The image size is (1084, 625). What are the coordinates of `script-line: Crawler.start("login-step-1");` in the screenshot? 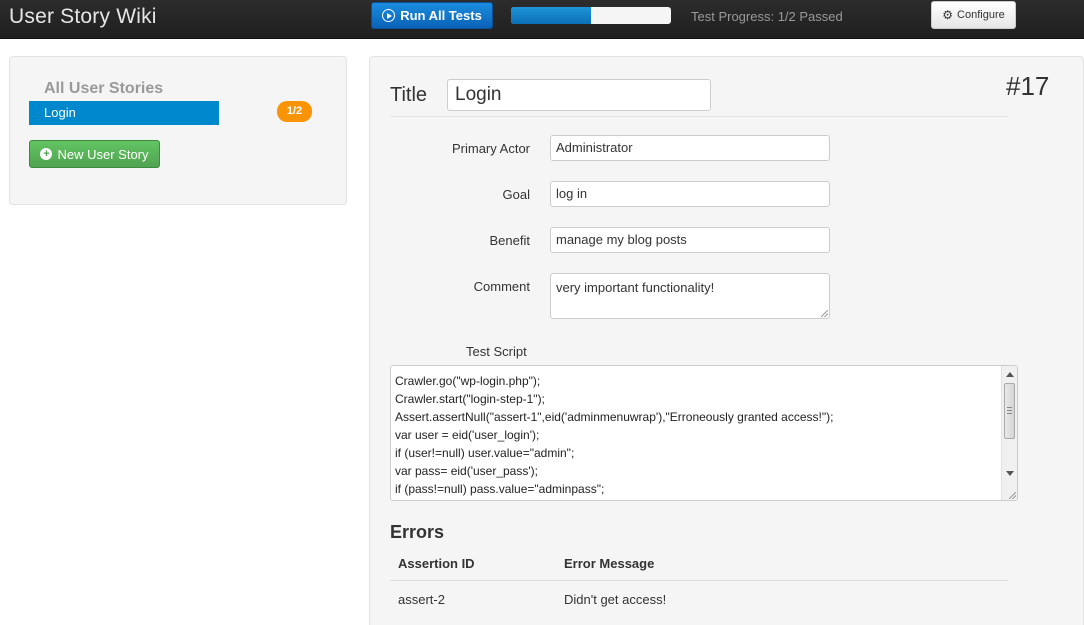 It's located at (470, 399).